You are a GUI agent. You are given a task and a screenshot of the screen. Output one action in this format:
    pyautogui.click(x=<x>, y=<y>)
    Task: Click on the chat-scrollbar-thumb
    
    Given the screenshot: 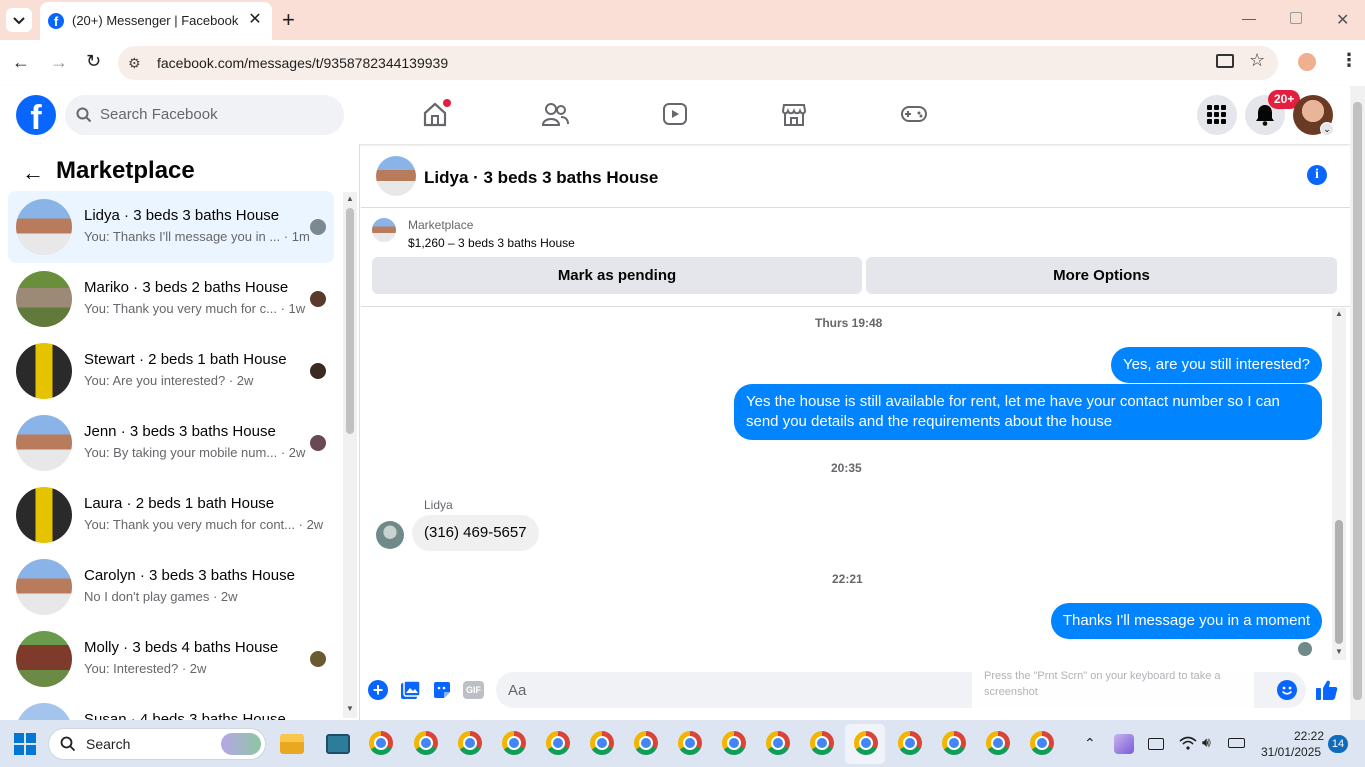 What is the action you would take?
    pyautogui.click(x=1339, y=582)
    